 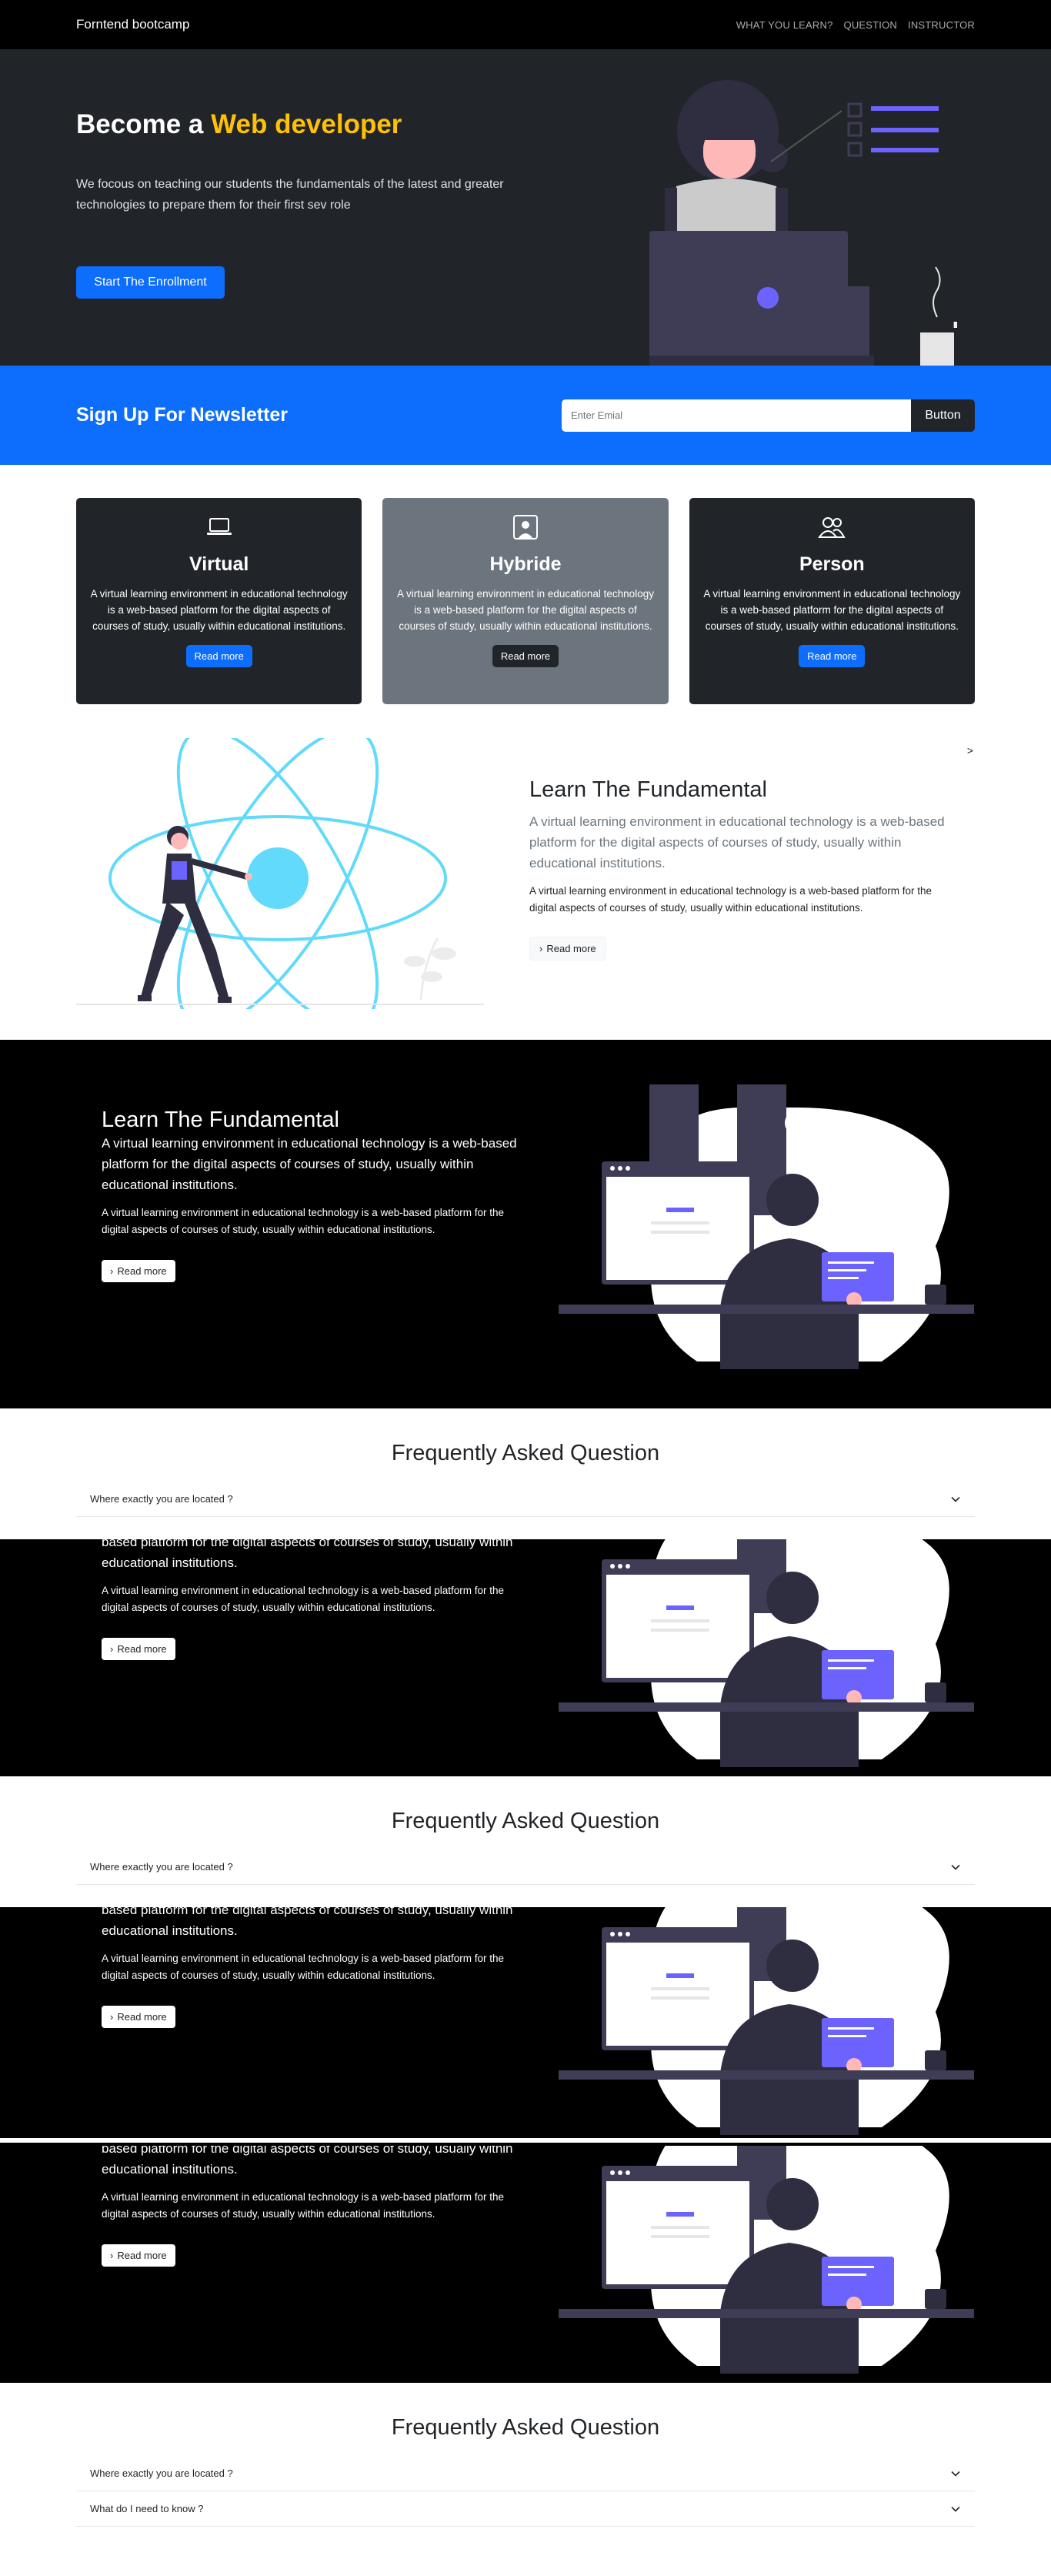 What do you see at coordinates (182, 415) in the screenshot?
I see `newsletter-title: Sign Up For Newsletter` at bounding box center [182, 415].